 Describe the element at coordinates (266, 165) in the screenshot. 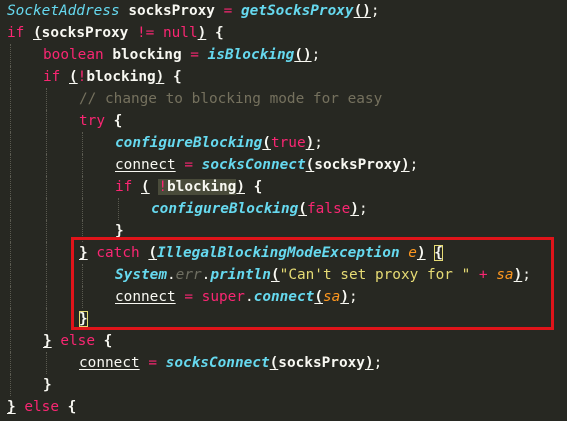

I see `code-text: connect = socksConnect(socksProxy);` at that location.